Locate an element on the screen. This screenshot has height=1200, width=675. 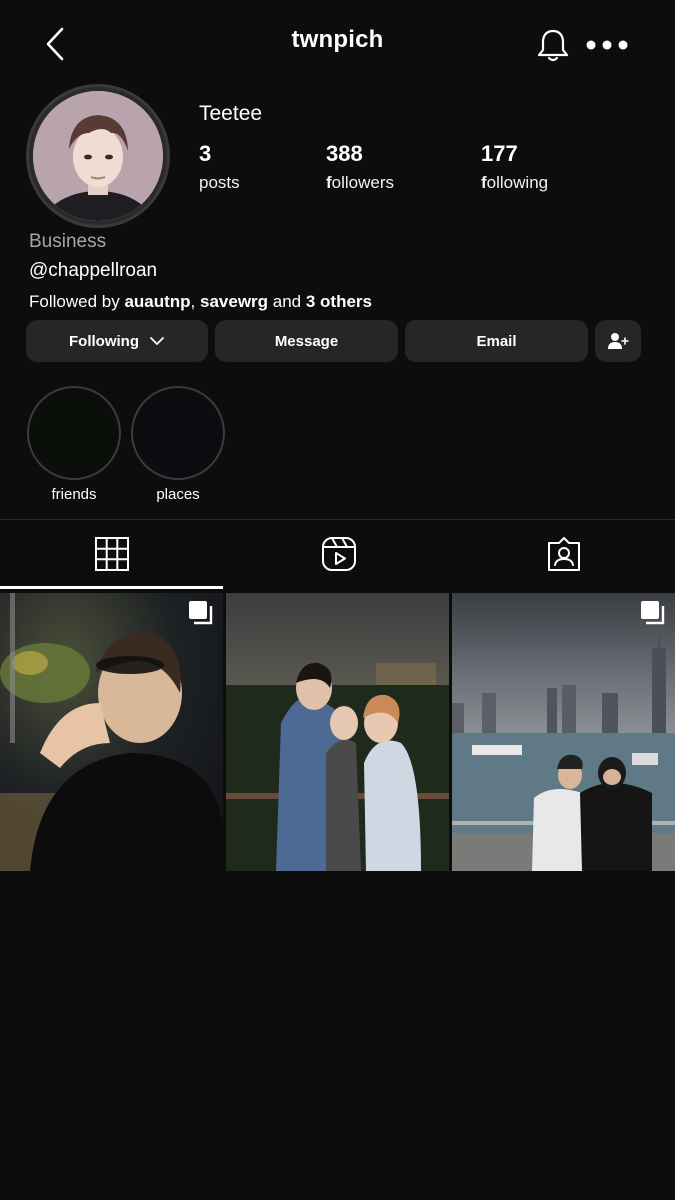
grid-icon is located at coordinates (112, 554).